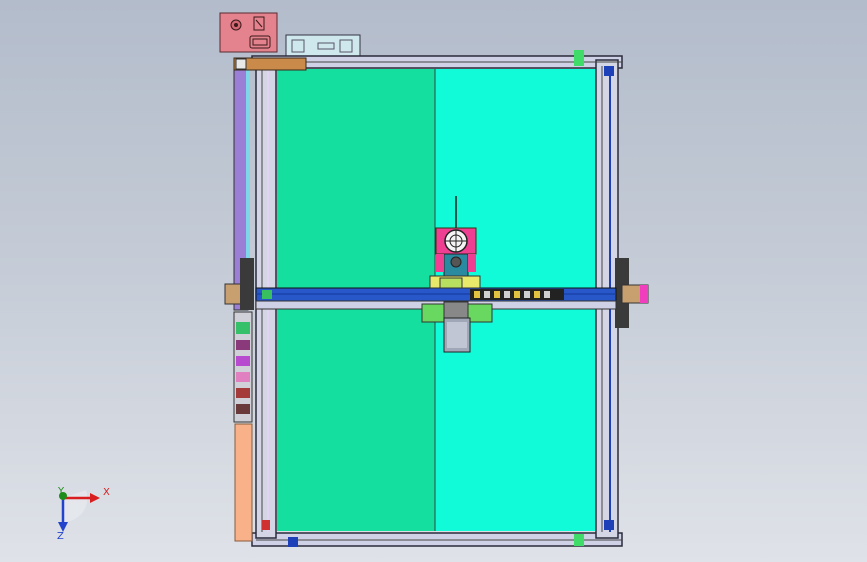  Describe the element at coordinates (323, 46) in the screenshot. I see `power-supply-box` at that location.